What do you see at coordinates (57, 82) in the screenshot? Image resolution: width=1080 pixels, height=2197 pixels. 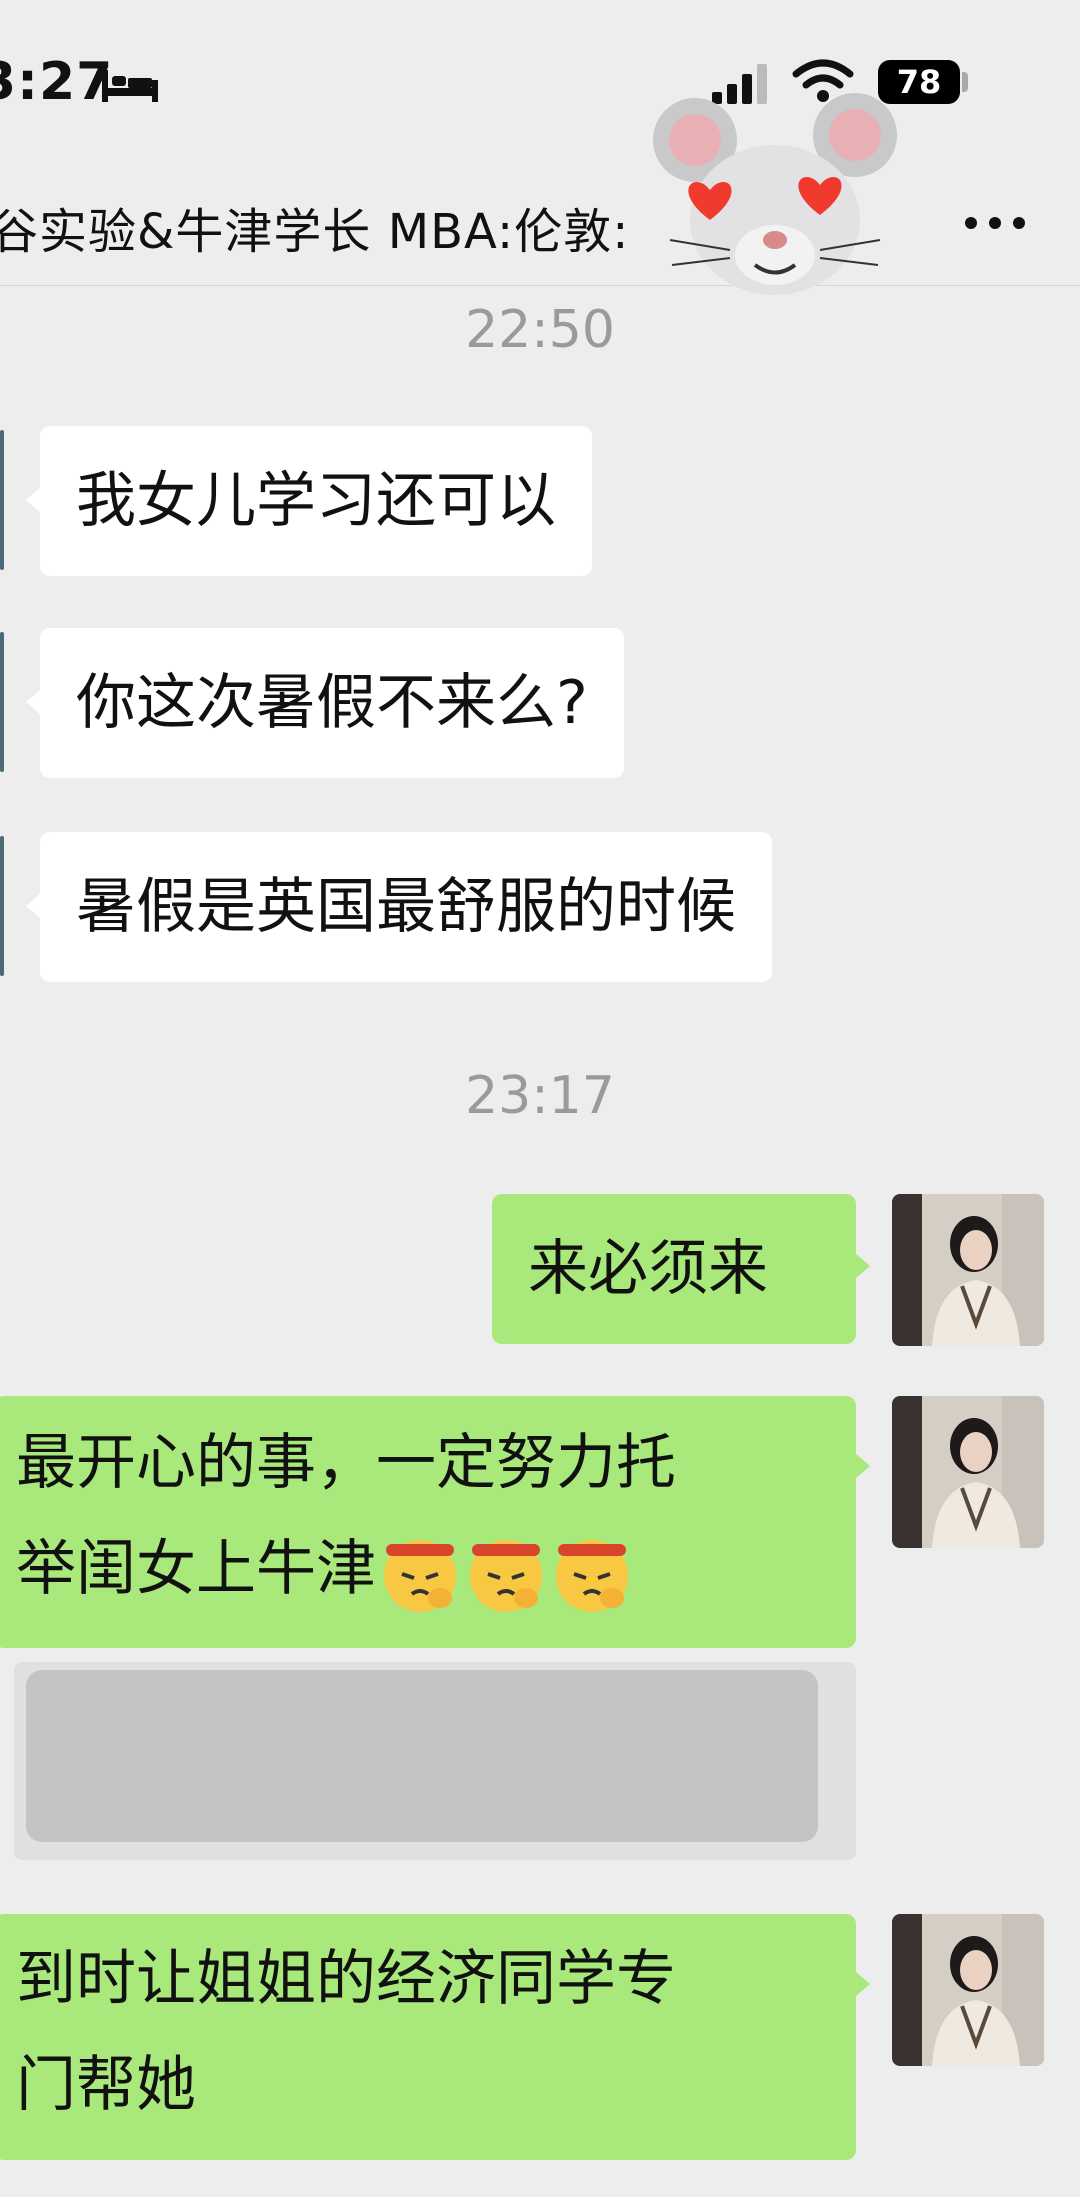 I see `status-time: 3:27` at bounding box center [57, 82].